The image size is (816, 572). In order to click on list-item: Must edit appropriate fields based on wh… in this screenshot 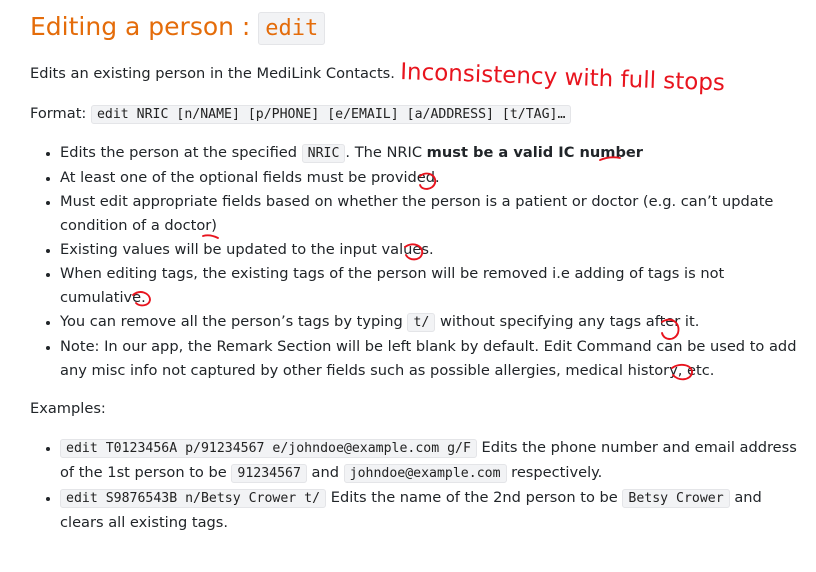, I will do `click(432, 214)`.